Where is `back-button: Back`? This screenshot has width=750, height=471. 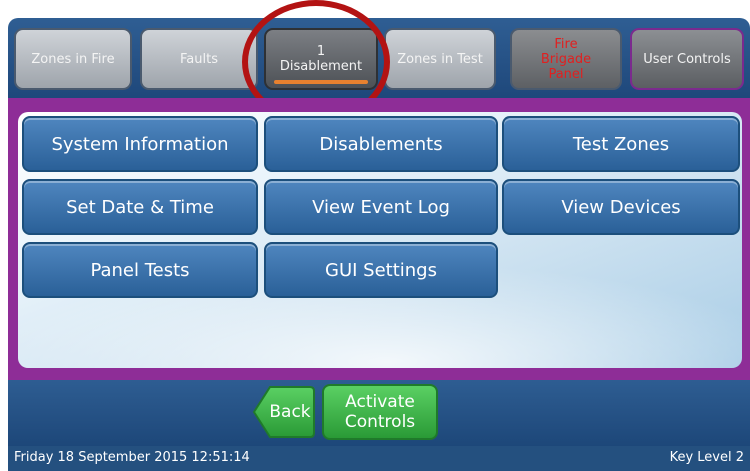
back-button: Back is located at coordinates (284, 412).